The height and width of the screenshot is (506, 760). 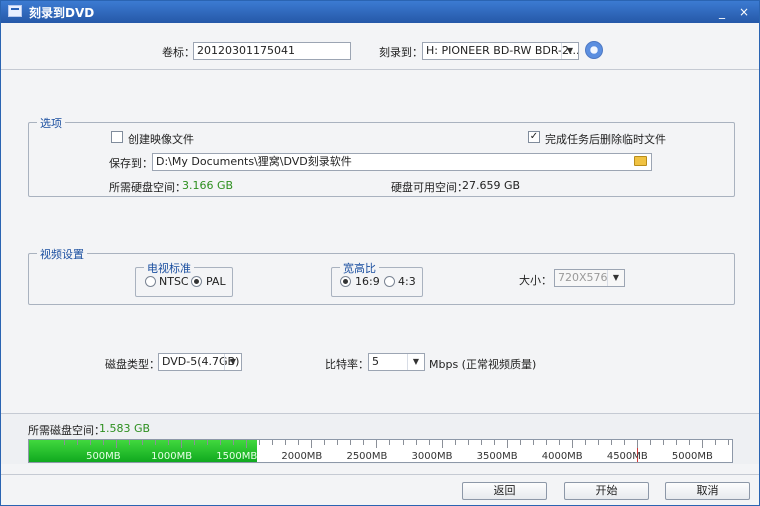 What do you see at coordinates (254, 161) in the screenshot?
I see `save-to-path: D:\My Documents\狸窝\DVD刻录软件` at bounding box center [254, 161].